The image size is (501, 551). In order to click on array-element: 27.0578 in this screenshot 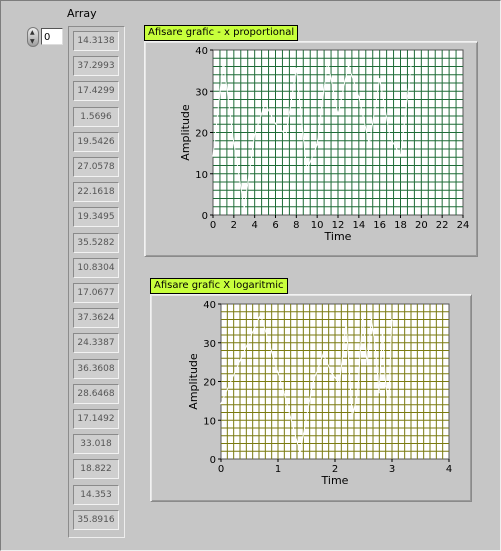, I will do `click(96, 167)`.